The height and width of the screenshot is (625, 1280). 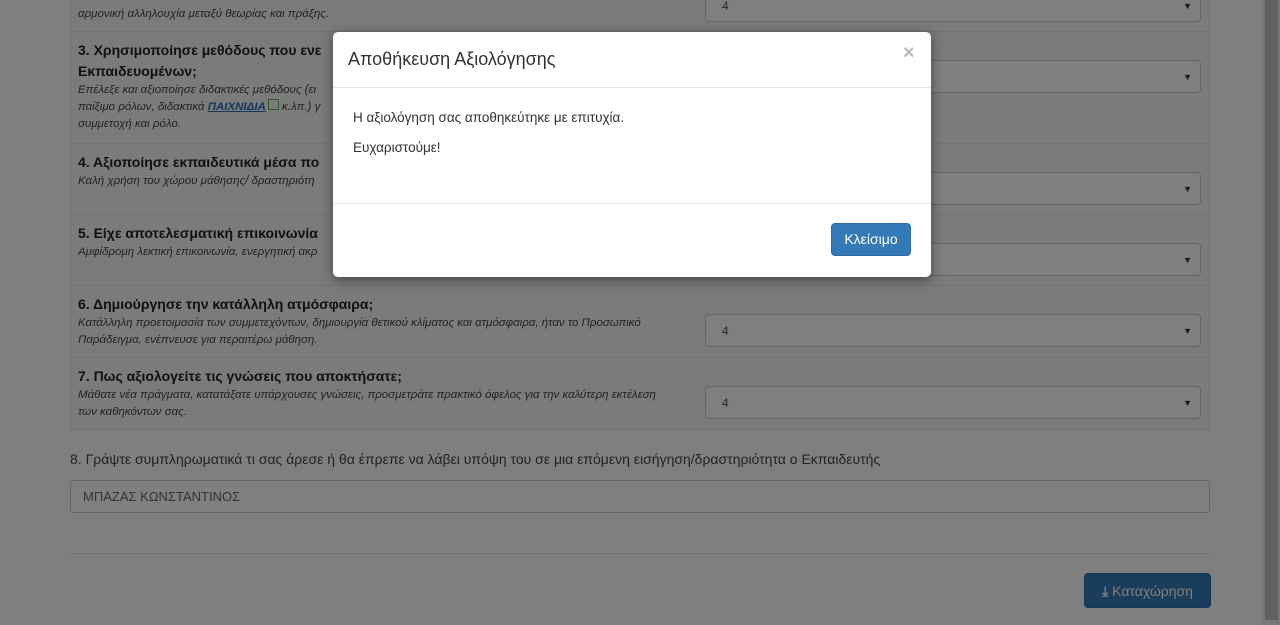 I want to click on close-icon: ×, so click(x=909, y=53).